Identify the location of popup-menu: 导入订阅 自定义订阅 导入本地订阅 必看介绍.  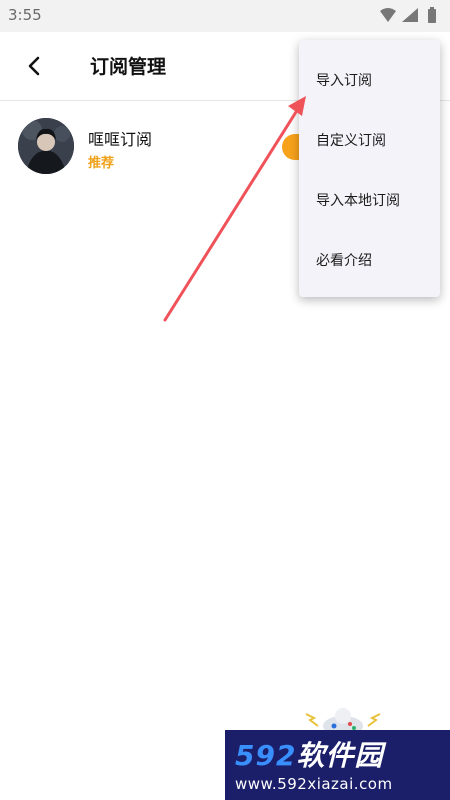
(369, 168).